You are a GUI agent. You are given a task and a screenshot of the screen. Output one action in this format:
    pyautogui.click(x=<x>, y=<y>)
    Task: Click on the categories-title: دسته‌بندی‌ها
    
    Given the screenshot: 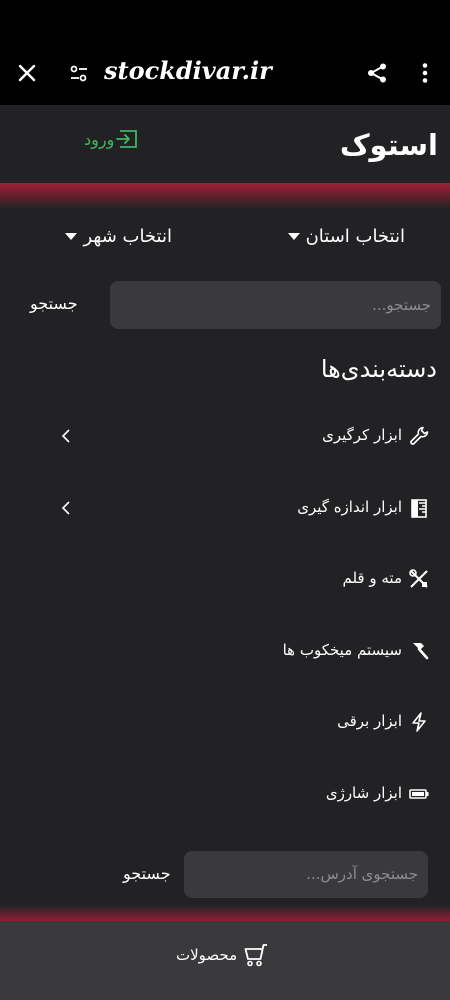 What is the action you would take?
    pyautogui.click(x=378, y=369)
    